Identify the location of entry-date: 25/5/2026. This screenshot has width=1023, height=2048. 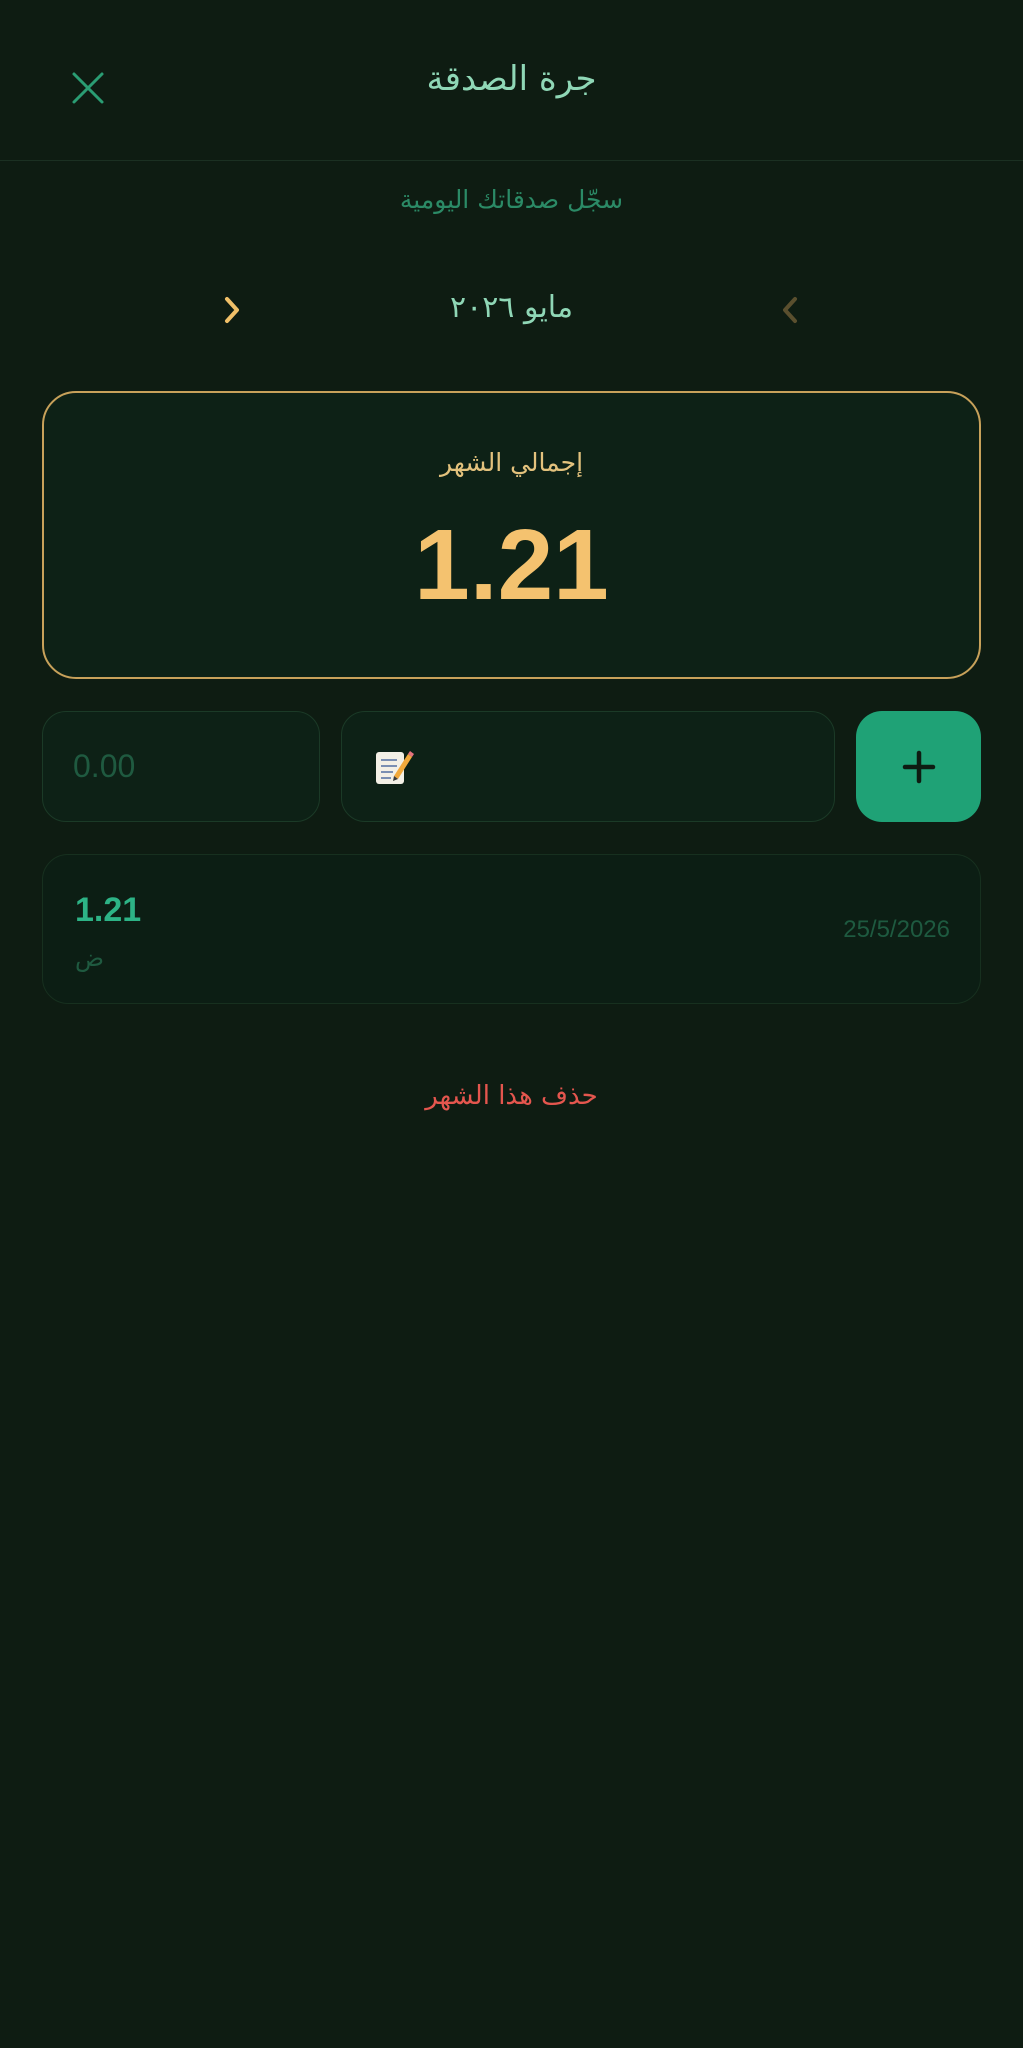
(896, 929).